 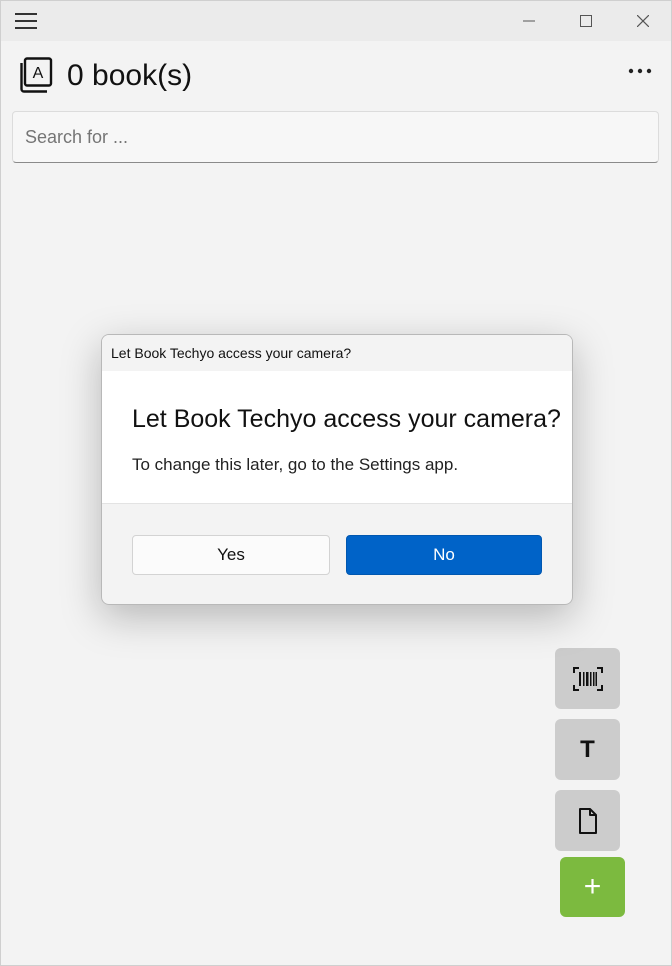 I want to click on minimize-button, so click(x=529, y=21).